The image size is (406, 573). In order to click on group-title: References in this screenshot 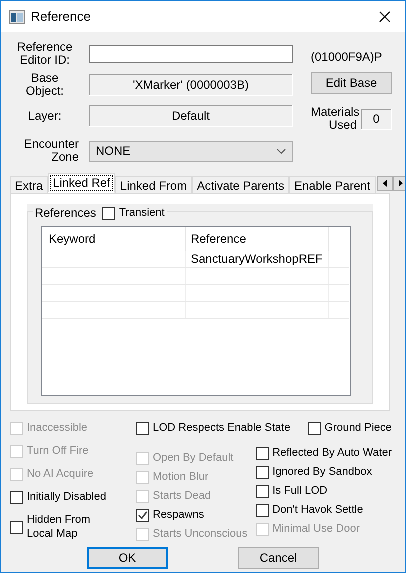, I will do `click(65, 213)`.